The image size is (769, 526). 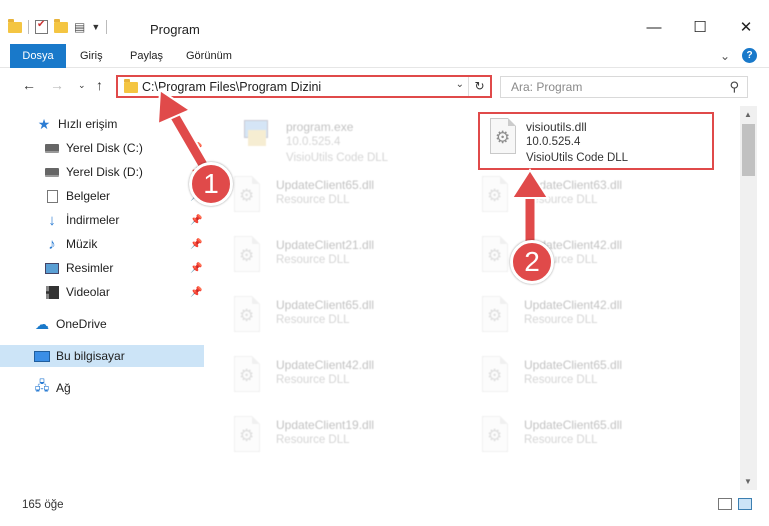 I want to click on tab-share: Paylaş, so click(x=146, y=56).